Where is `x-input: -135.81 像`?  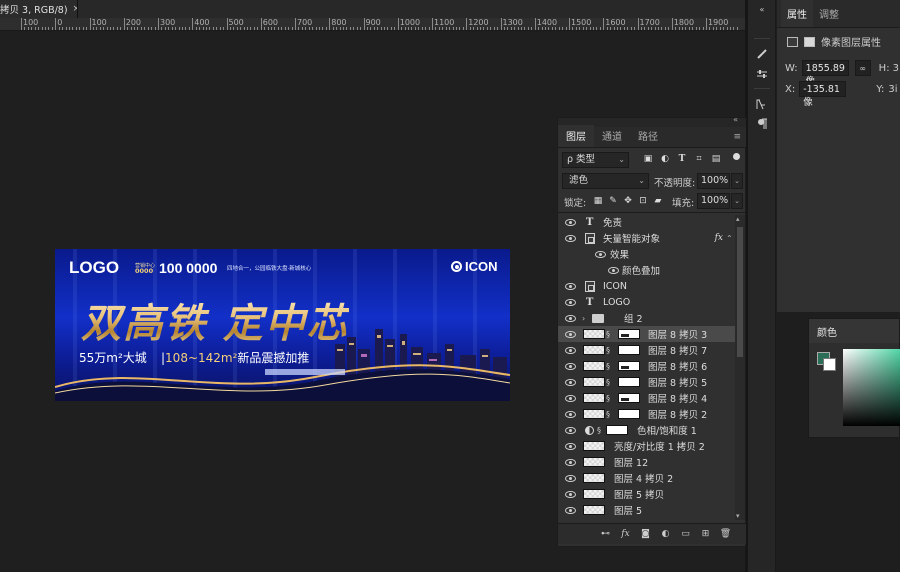
x-input: -135.81 像 is located at coordinates (823, 94).